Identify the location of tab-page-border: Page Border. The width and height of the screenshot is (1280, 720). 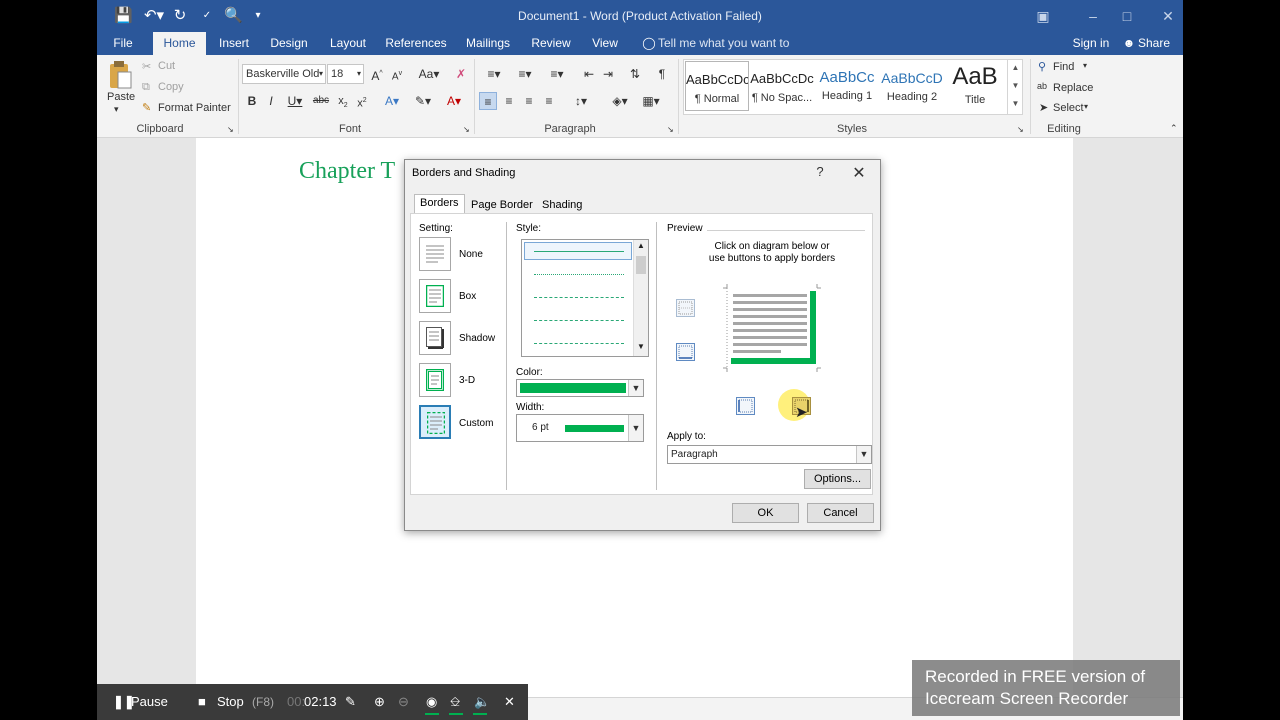
(502, 205).